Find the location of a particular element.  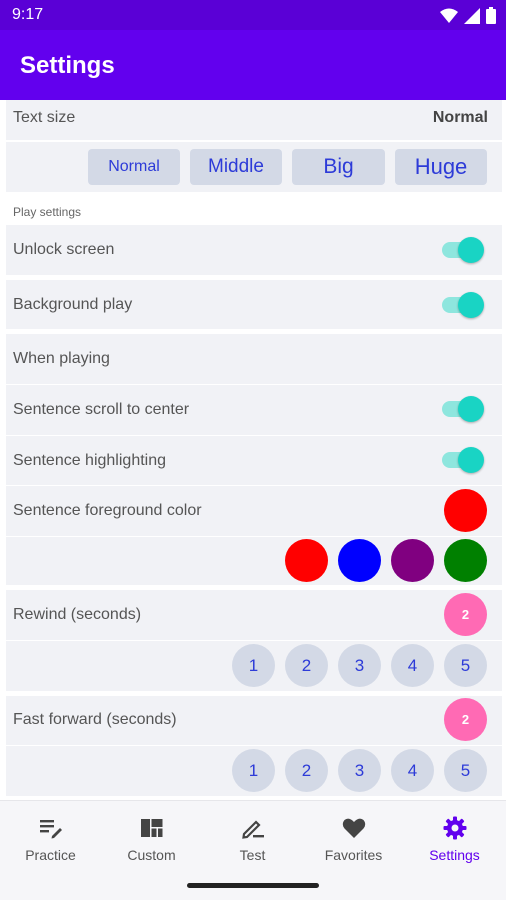

fast-forward-option-1: 1 is located at coordinates (253, 770).